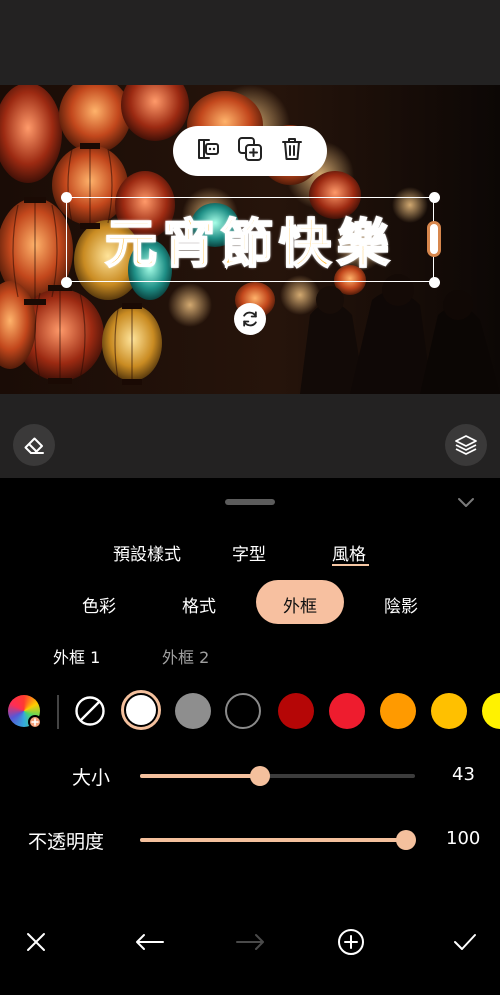 The width and height of the screenshot is (500, 995). What do you see at coordinates (66, 197) in the screenshot?
I see `resize-handle-top-left` at bounding box center [66, 197].